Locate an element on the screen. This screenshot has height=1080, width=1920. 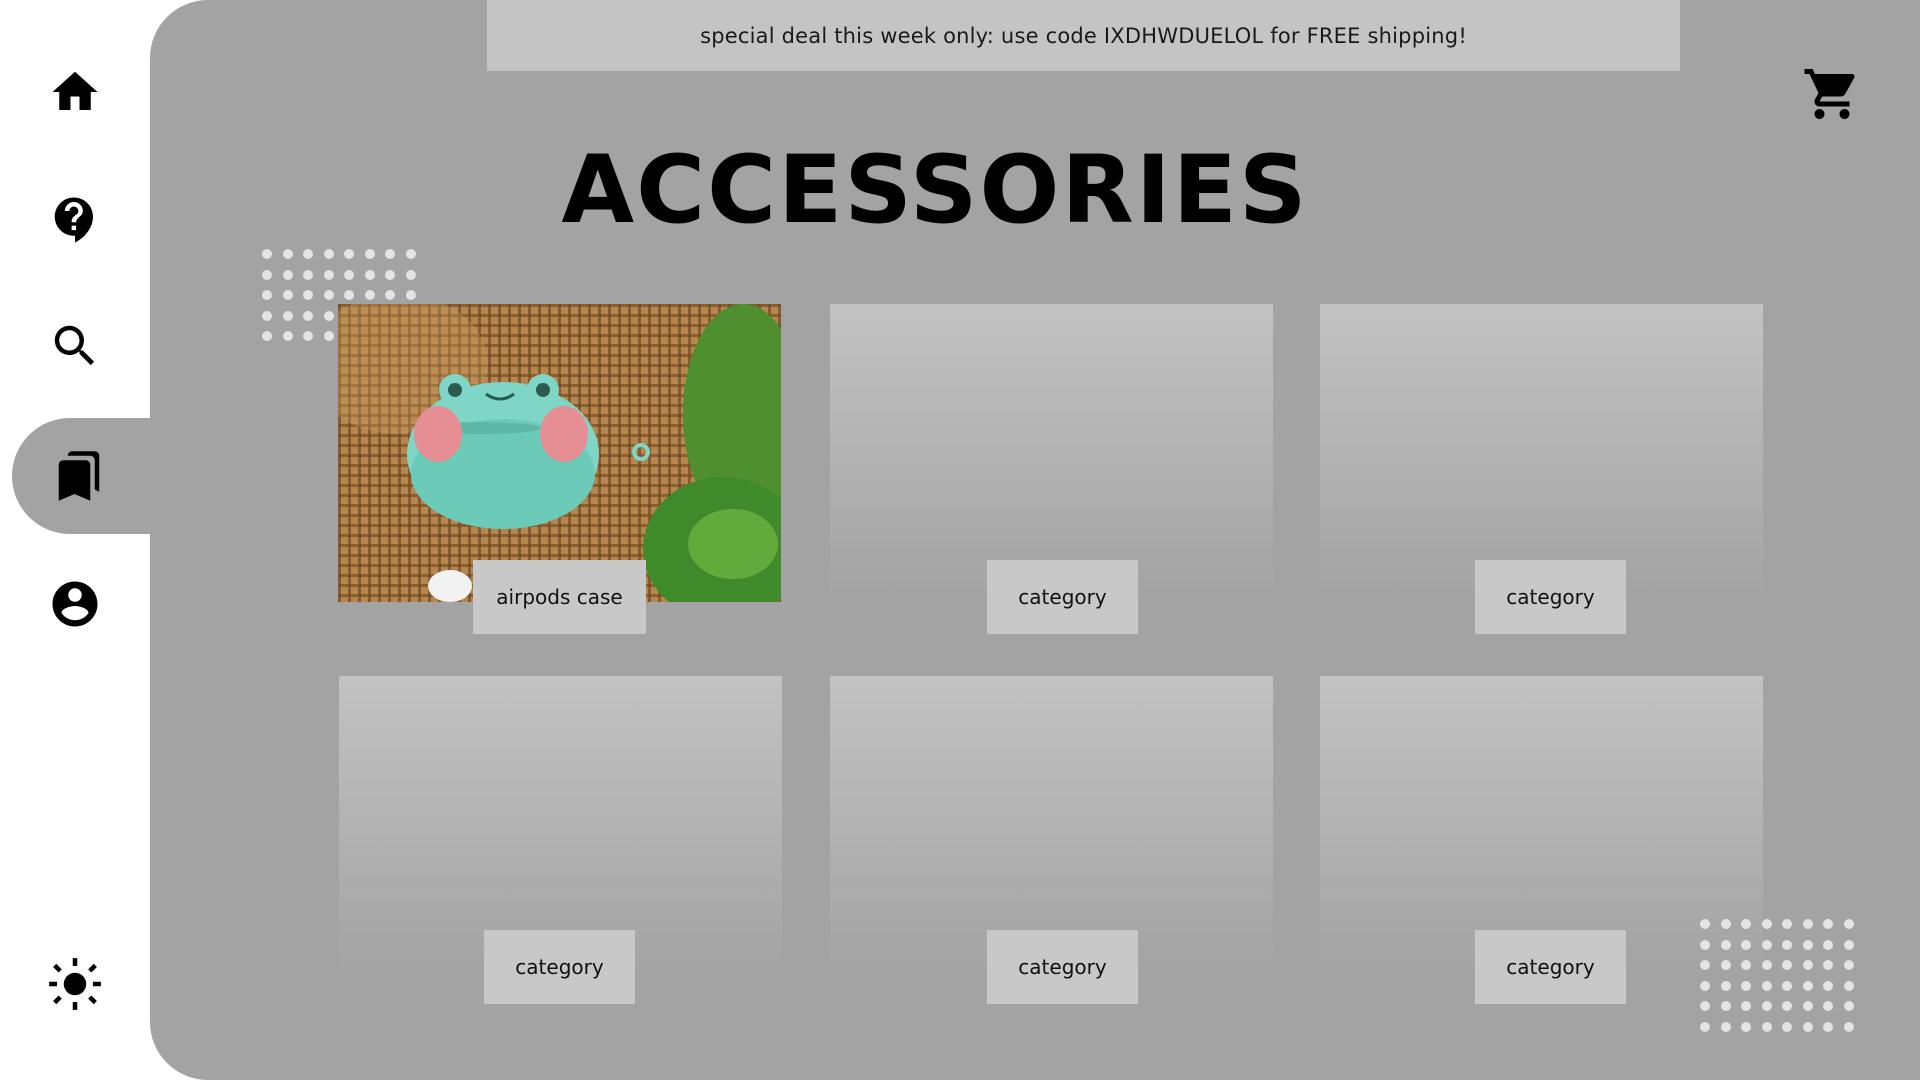
nav-account is located at coordinates (75, 604).